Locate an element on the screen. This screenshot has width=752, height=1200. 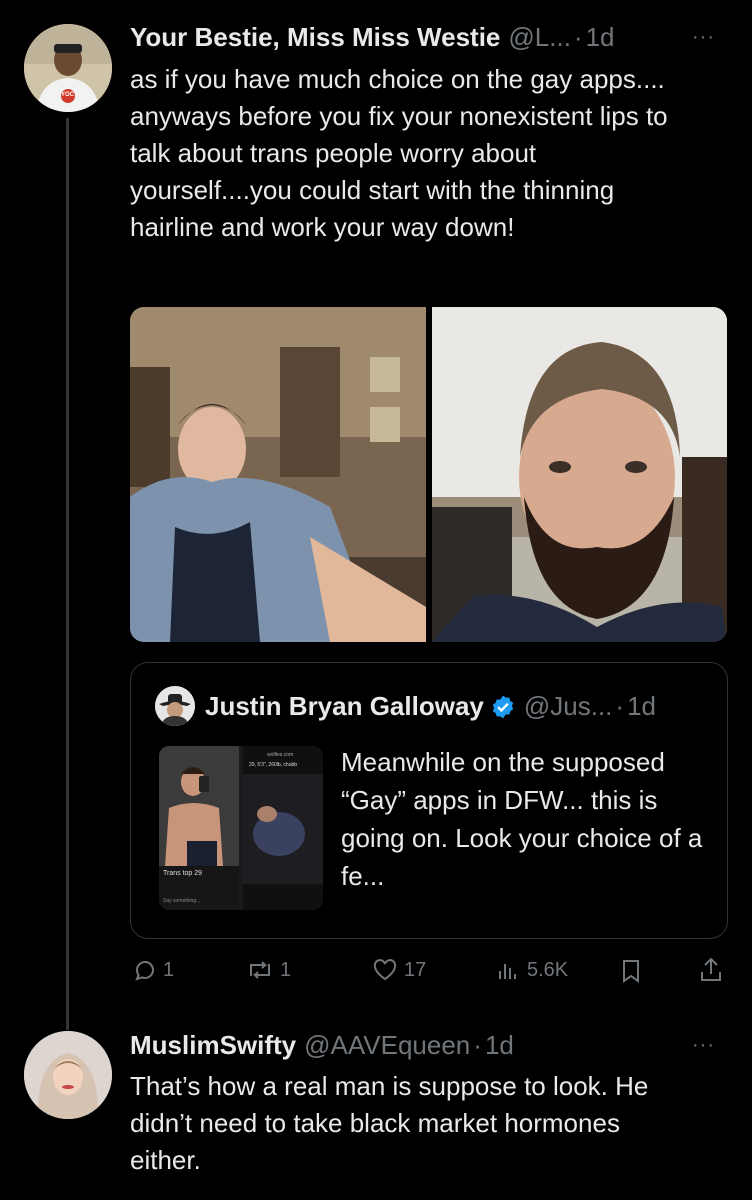
thumb-profile-label: Trans top 29 is located at coordinates (183, 873).